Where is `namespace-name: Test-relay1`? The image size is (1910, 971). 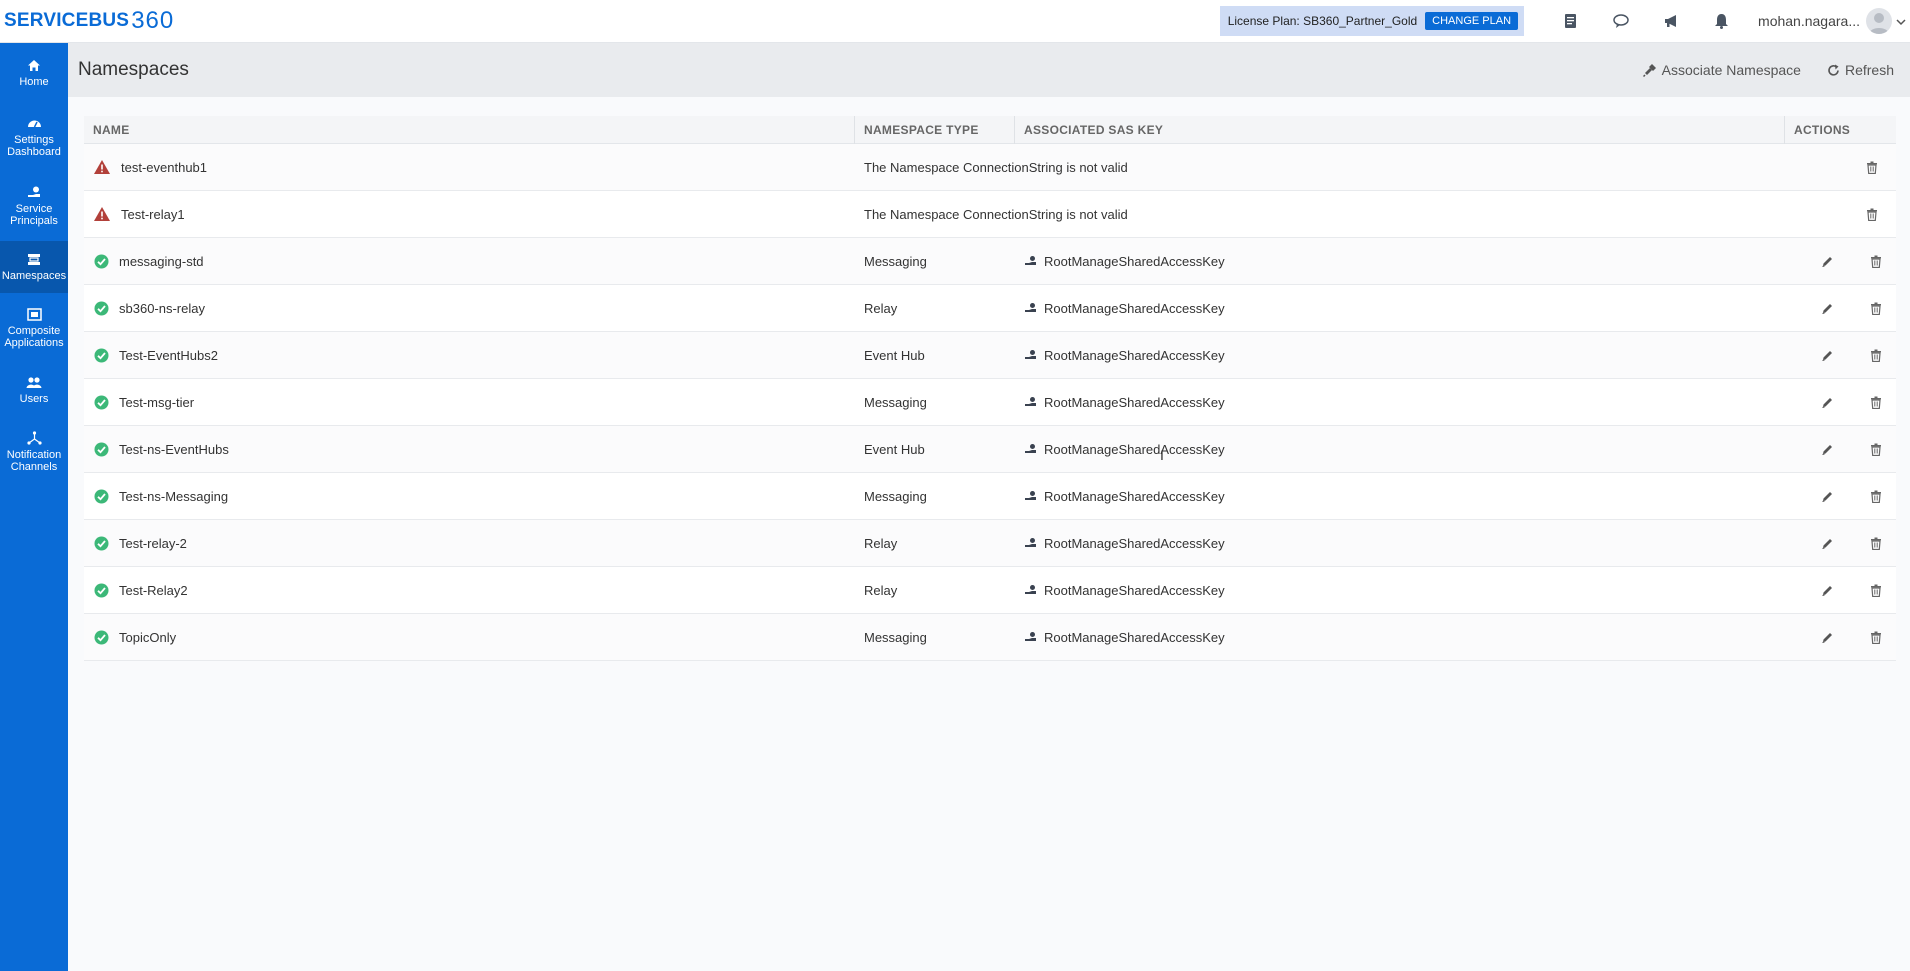
namespace-name: Test-relay1 is located at coordinates (153, 214).